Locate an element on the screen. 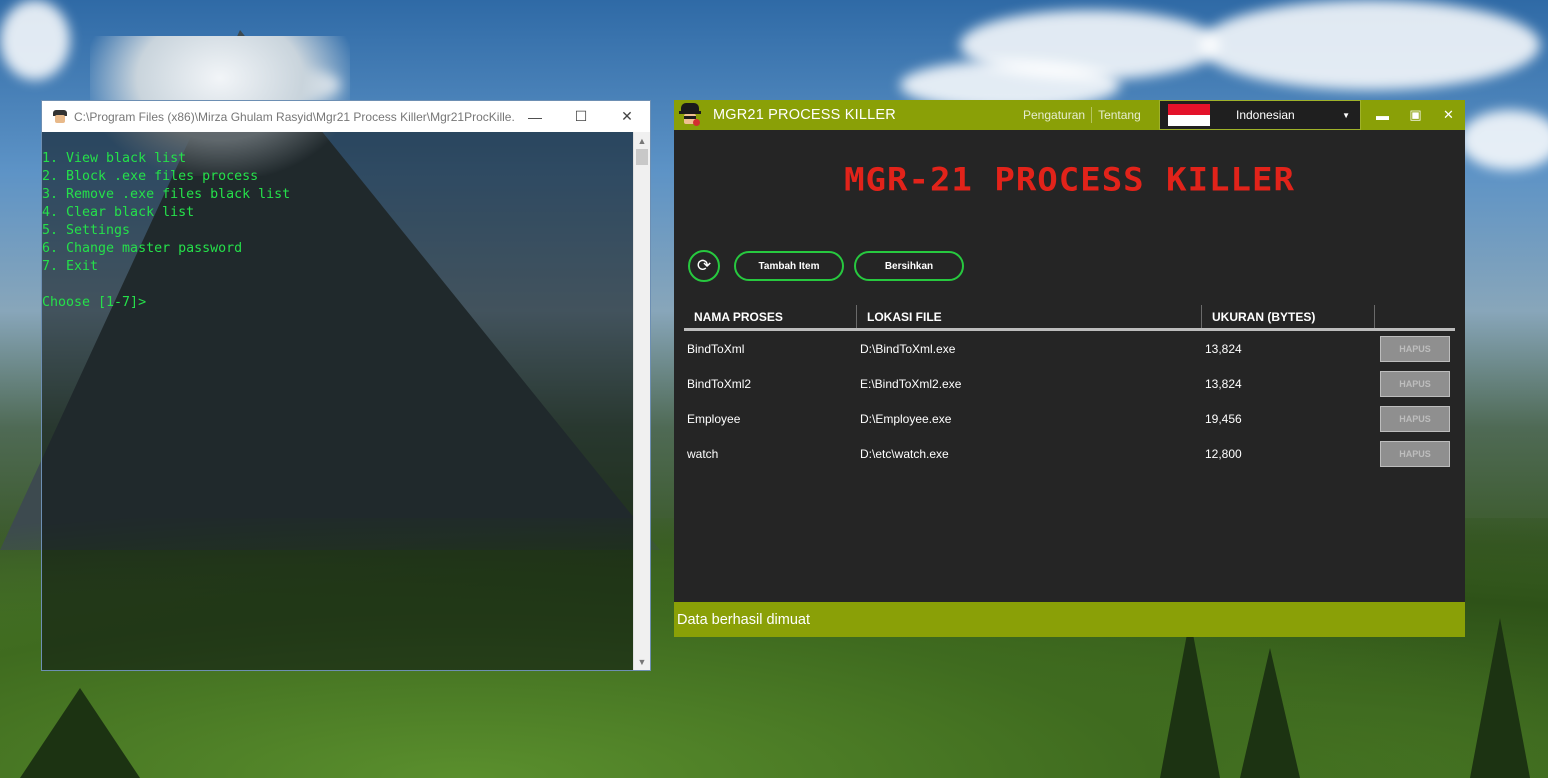 Image resolution: width=1548 pixels, height=778 pixels. add-item-button: Tambah Item is located at coordinates (789, 266).